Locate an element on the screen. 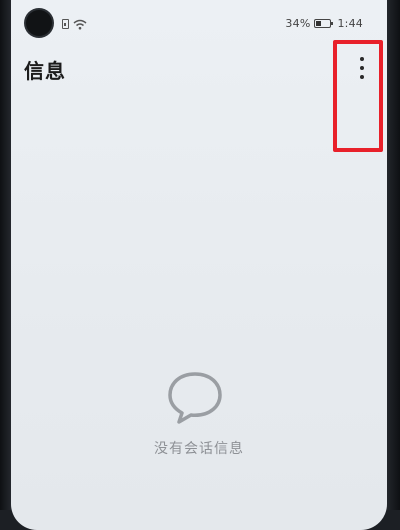 The height and width of the screenshot is (530, 400). status-bar-right: 34% 1:44 is located at coordinates (324, 23).